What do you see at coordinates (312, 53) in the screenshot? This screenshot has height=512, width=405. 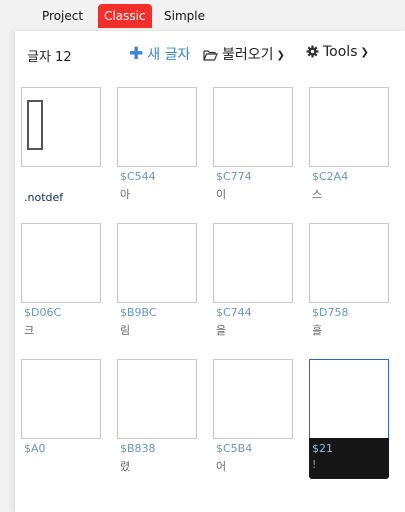 I see `gear-icon` at bounding box center [312, 53].